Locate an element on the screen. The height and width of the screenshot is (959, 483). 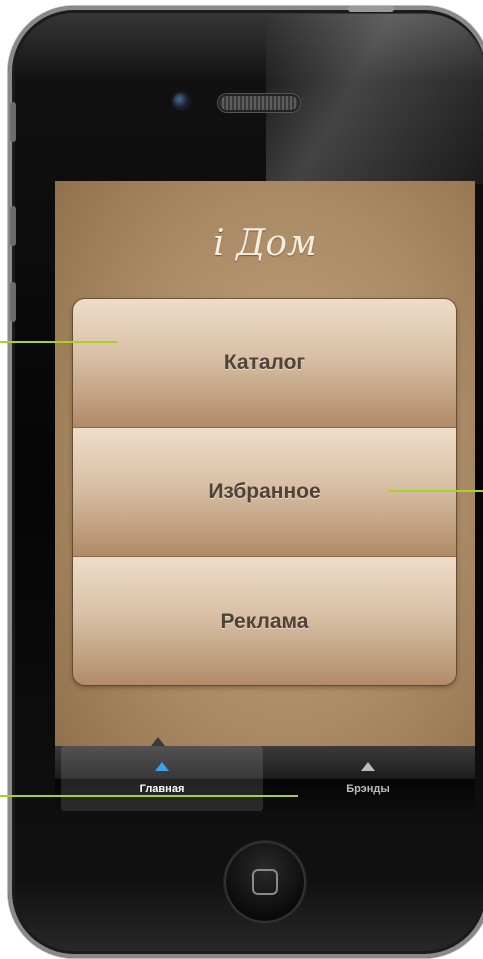
advertising-button: Реклама is located at coordinates (264, 621).